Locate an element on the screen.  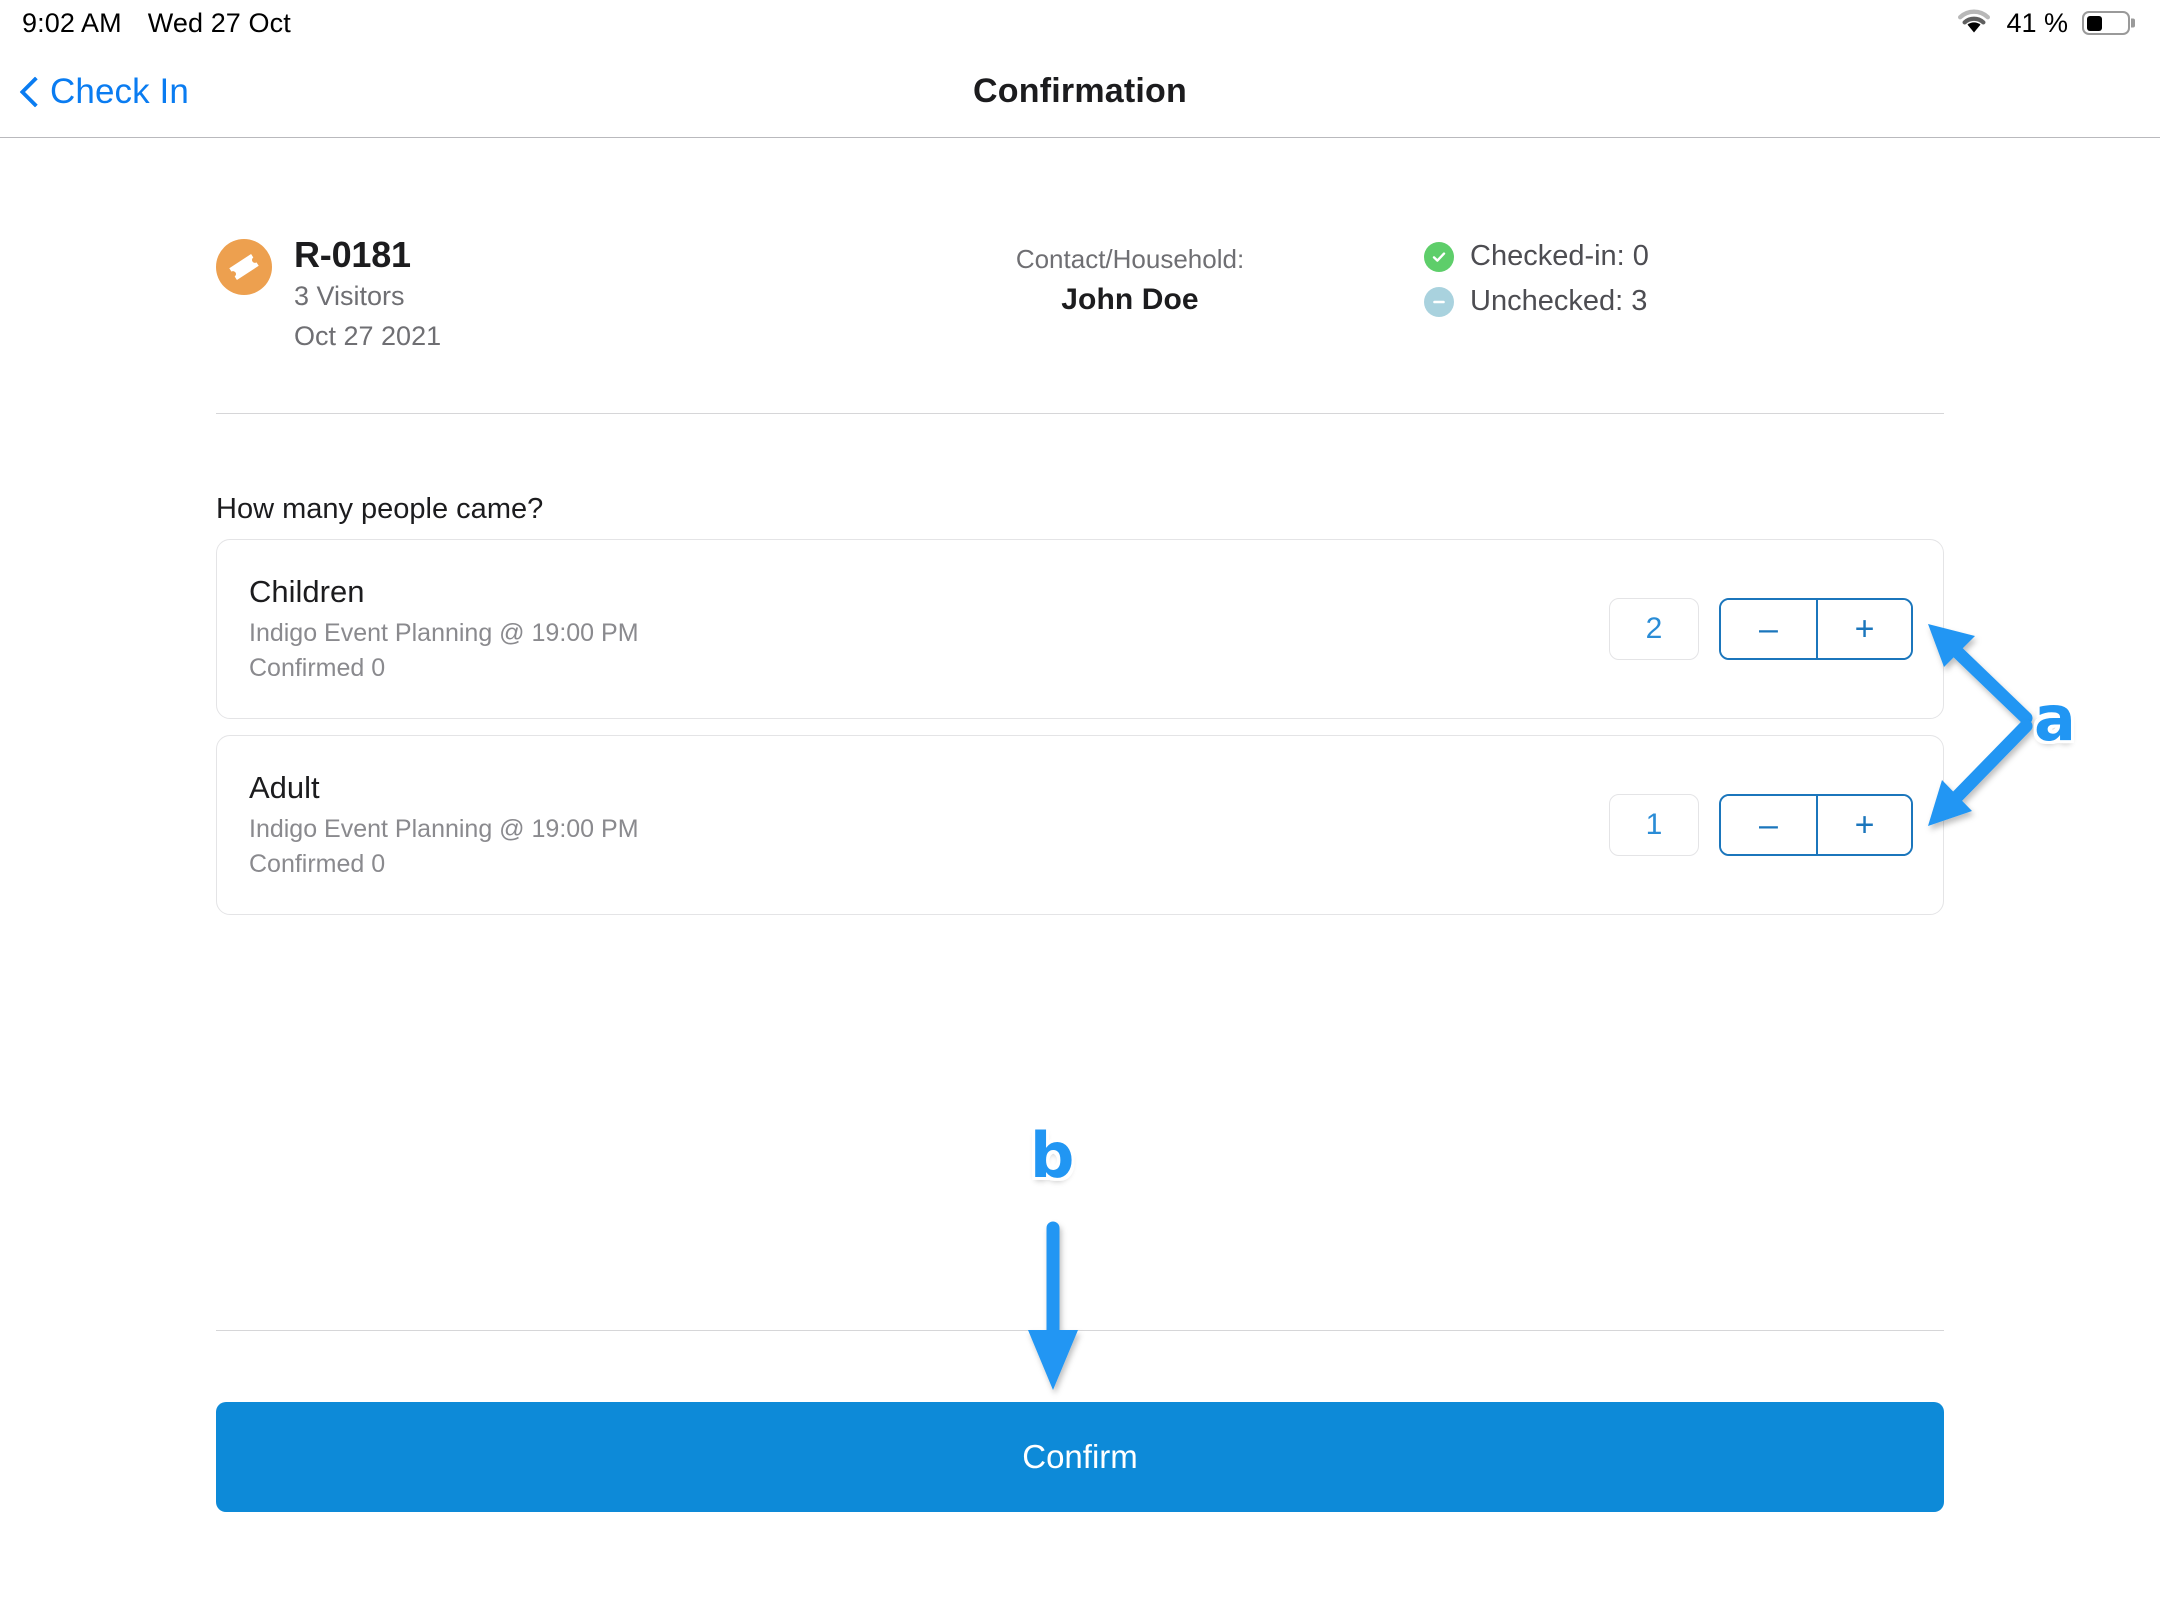
status-unchecked: Unchecked: 3 is located at coordinates (1684, 301).